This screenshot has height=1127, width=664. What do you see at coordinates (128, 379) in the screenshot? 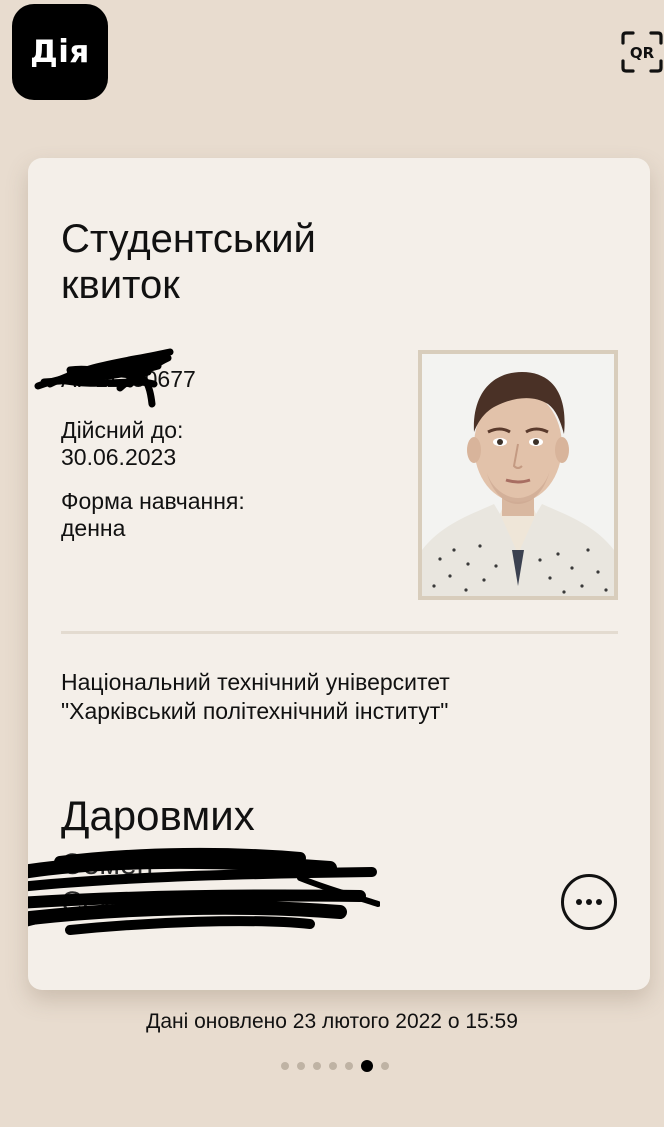
I see `document-number: АГ 11230677` at bounding box center [128, 379].